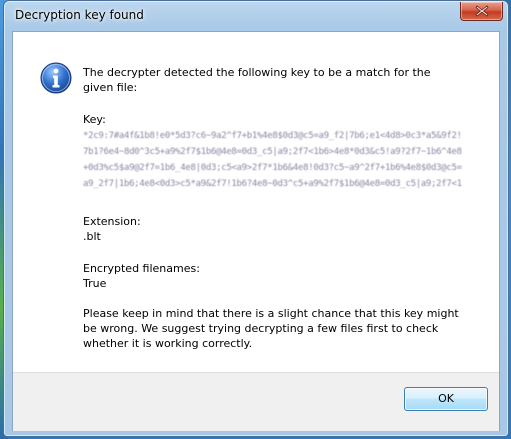 Image resolution: width=511 pixels, height=439 pixels. I want to click on encrypted-filenames-label: Encrypted filenames:, so click(141, 268).